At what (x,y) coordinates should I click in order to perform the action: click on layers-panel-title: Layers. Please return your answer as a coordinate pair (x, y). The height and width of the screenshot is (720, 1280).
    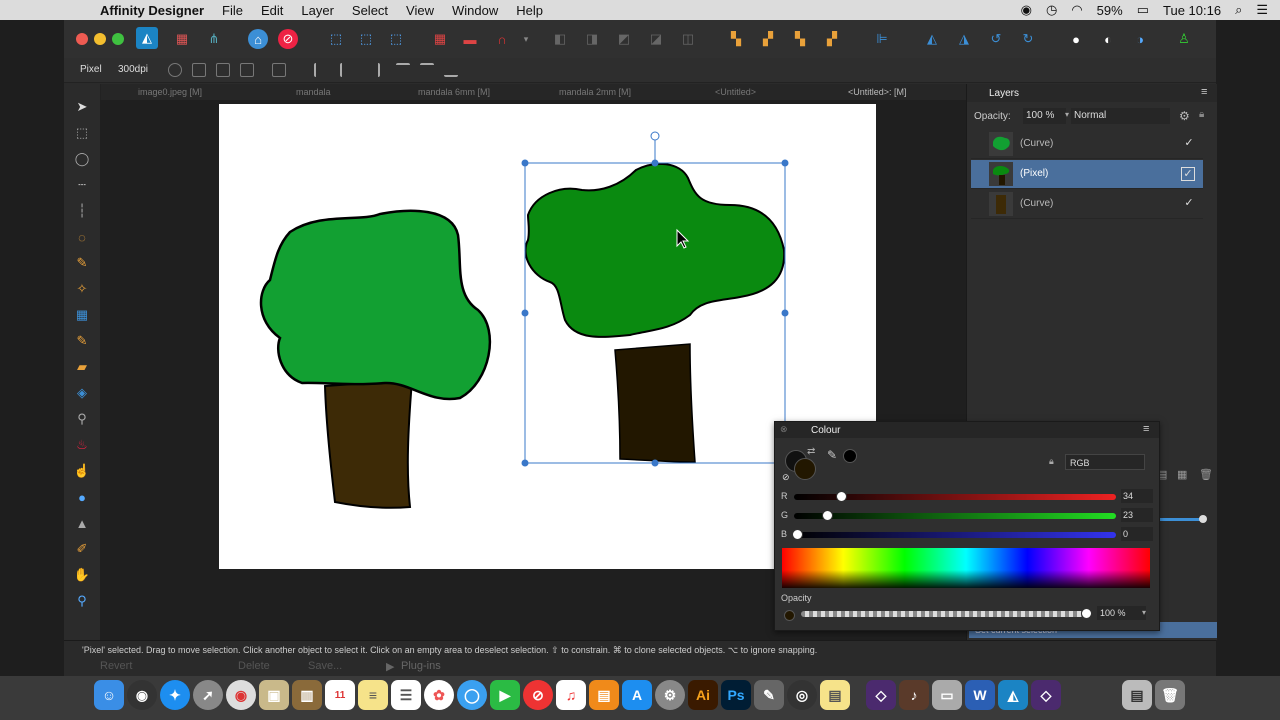
    Looking at the image, I should click on (1004, 93).